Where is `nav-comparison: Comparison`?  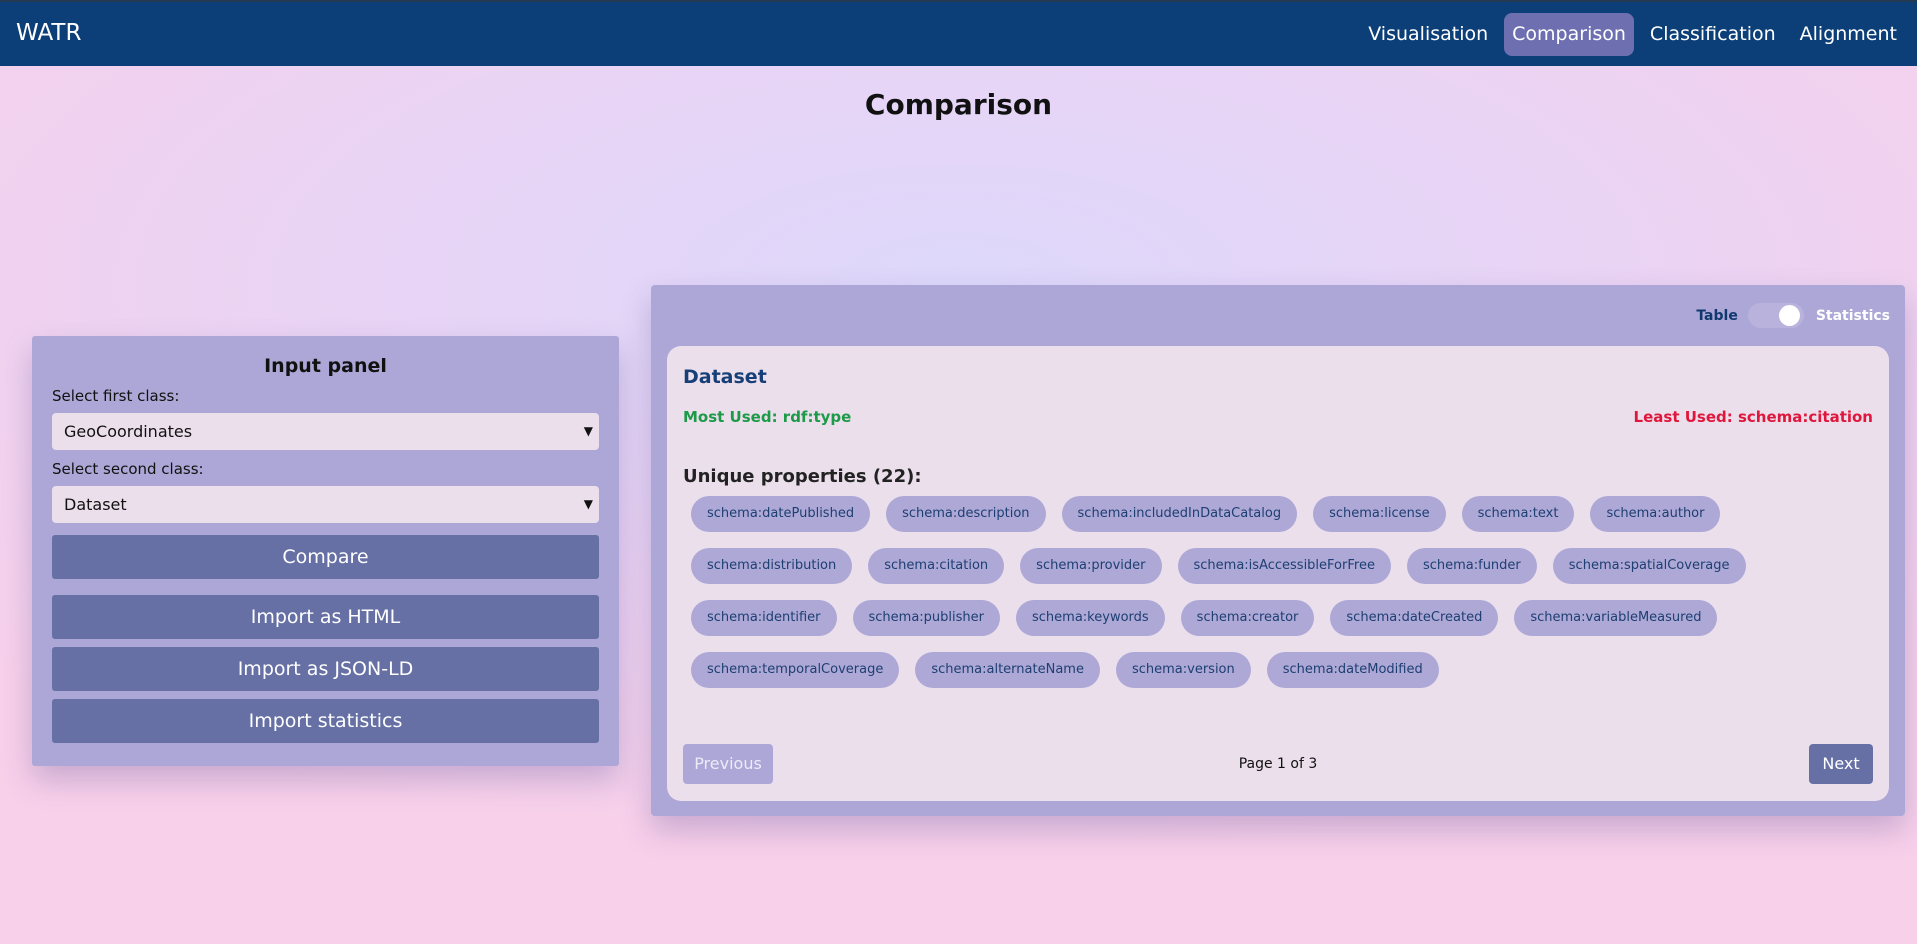
nav-comparison: Comparison is located at coordinates (1569, 34).